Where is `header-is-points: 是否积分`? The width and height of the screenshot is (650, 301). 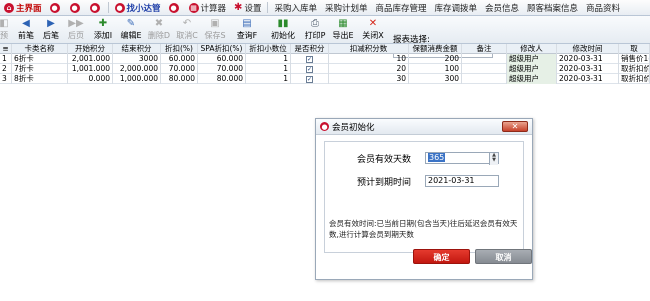 header-is-points: 是否积分 is located at coordinates (310, 49).